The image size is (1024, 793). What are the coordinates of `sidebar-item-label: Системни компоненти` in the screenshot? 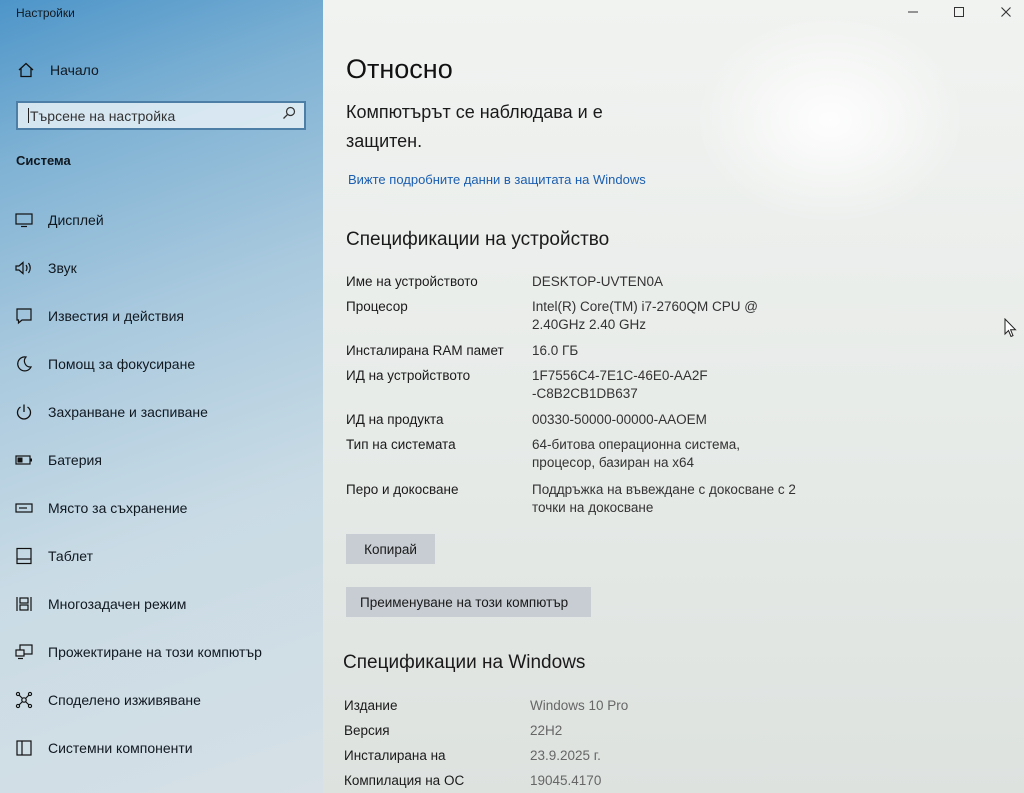 It's located at (120, 748).